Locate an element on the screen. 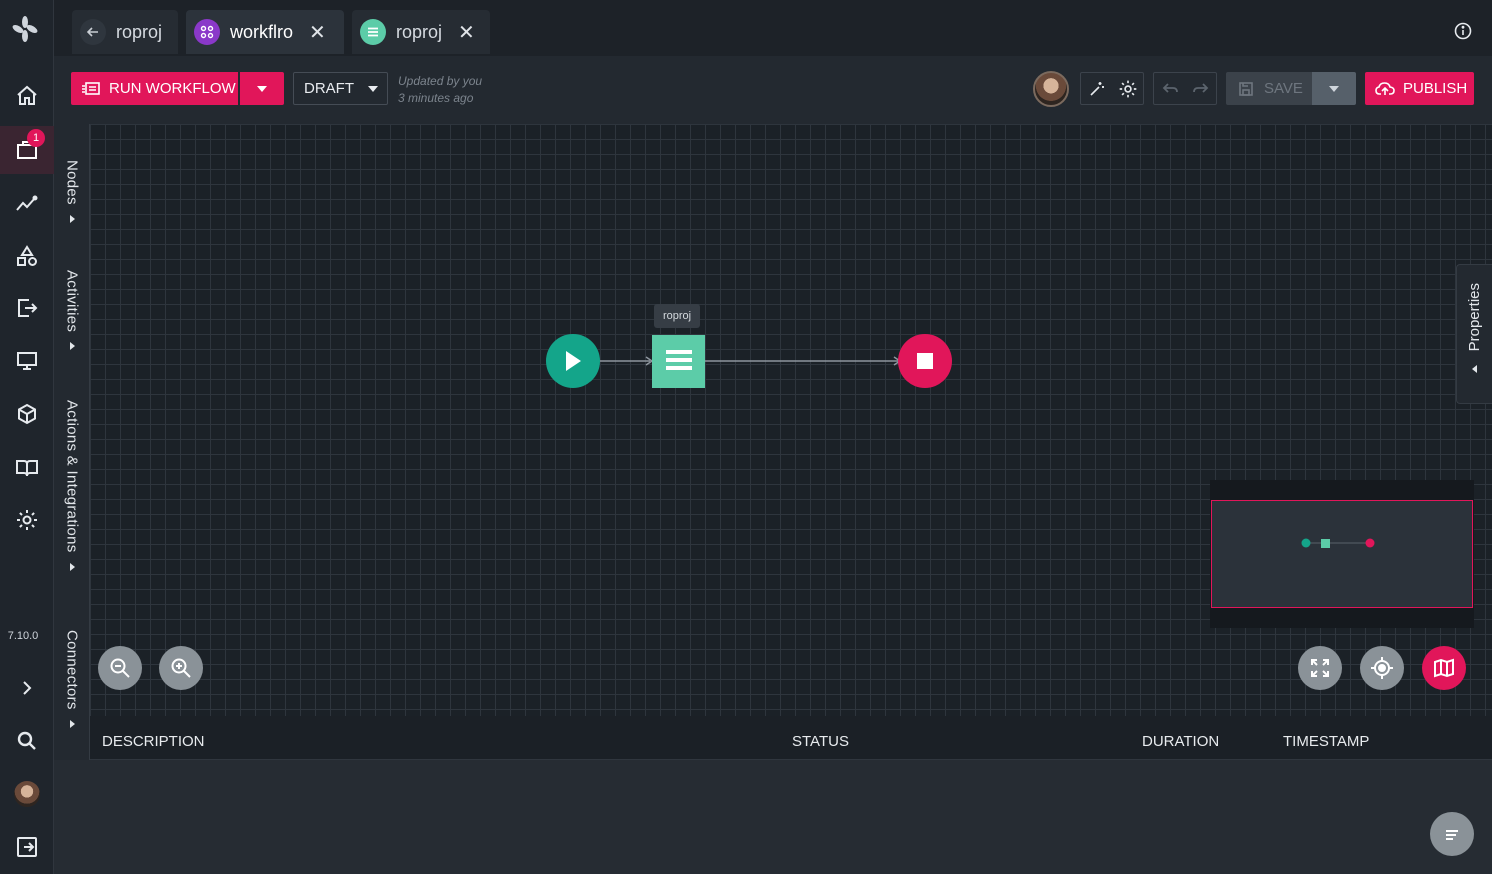 The width and height of the screenshot is (1492, 874). updated-time: 3 minutes ago is located at coordinates (436, 98).